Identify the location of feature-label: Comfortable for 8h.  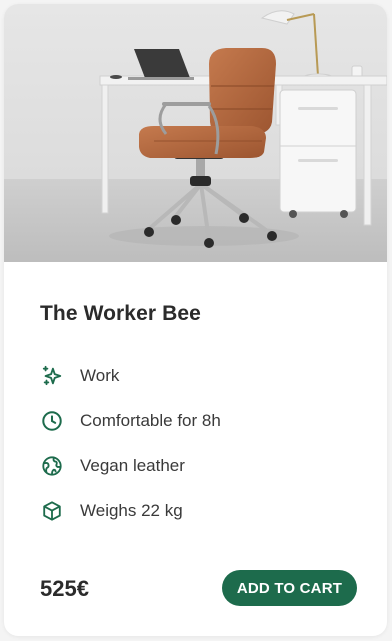
(150, 420).